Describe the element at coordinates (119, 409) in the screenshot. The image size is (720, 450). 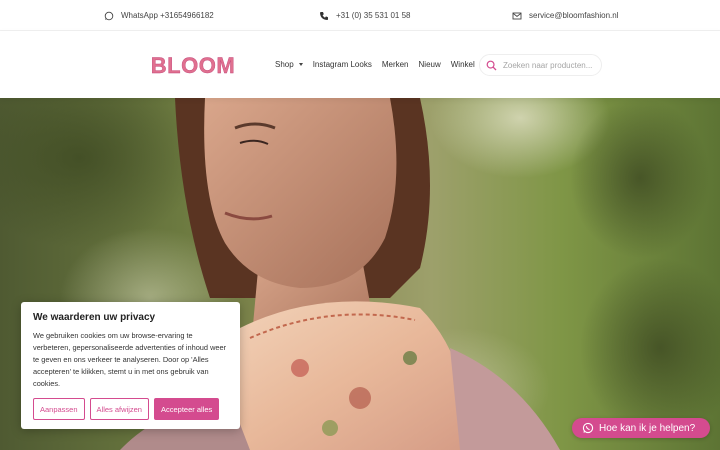
I see `reject-all-button: Alles afwijzen` at that location.